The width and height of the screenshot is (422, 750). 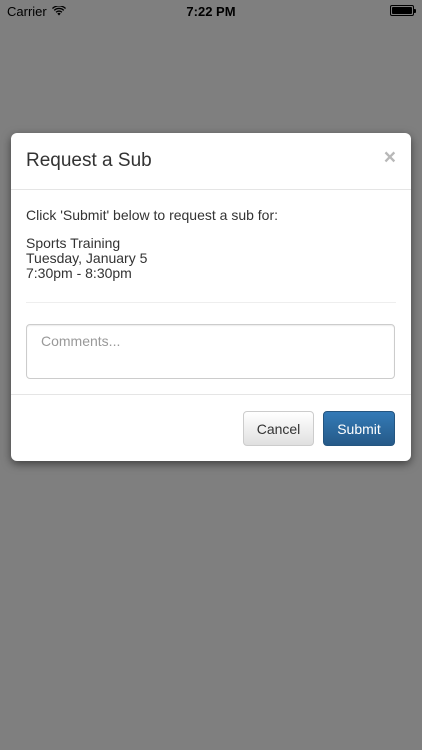 I want to click on cancel-button: Cancel, so click(x=278, y=428).